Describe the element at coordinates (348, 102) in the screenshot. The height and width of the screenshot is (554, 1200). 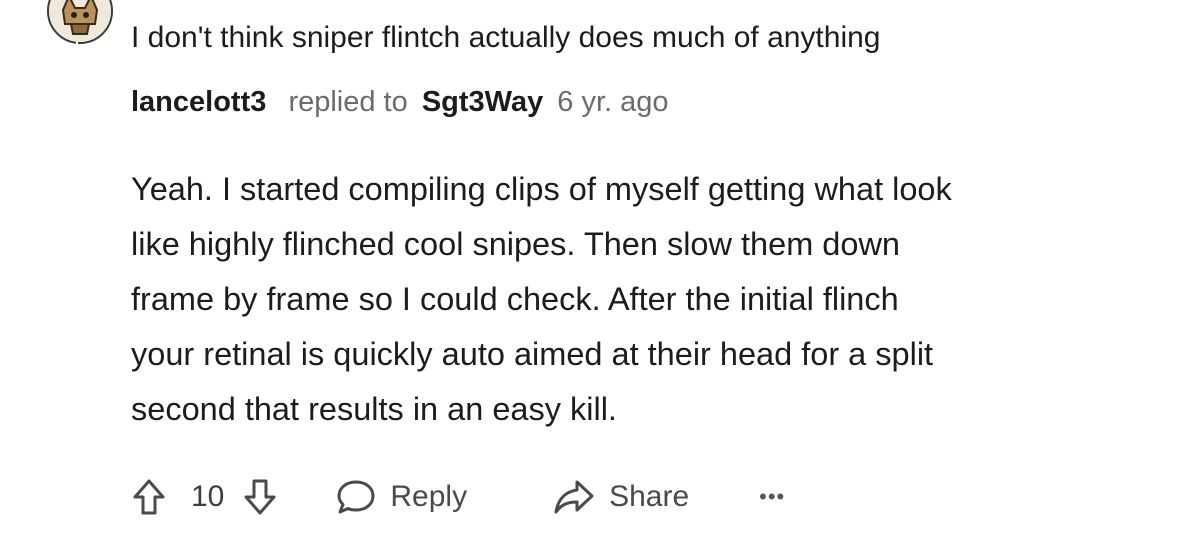
I see `replied-to-label: replied to` at that location.